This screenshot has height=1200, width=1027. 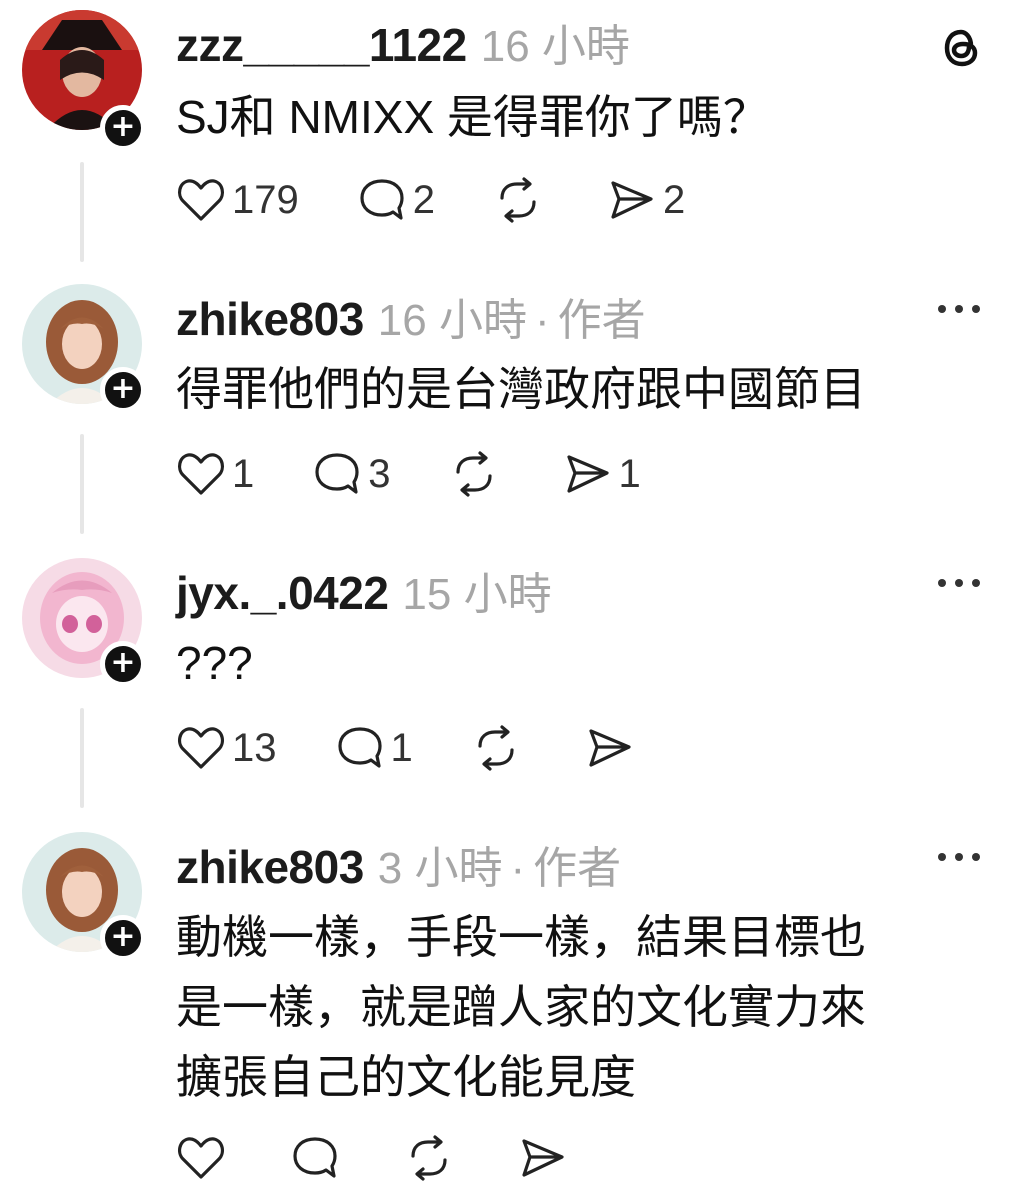 I want to click on username: jyx._.0422, so click(x=282, y=593).